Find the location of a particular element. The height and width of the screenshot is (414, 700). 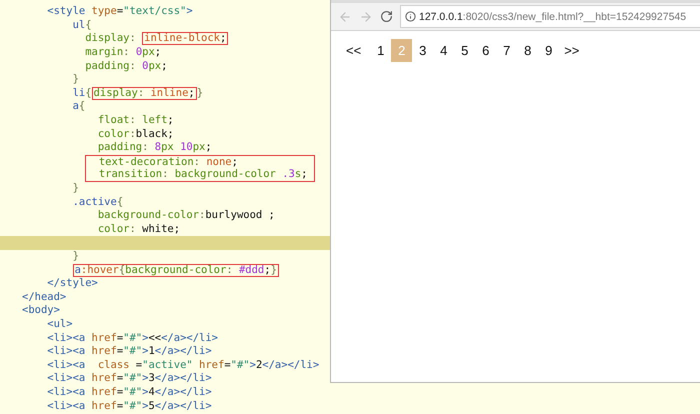

page-link: 9 is located at coordinates (549, 50).